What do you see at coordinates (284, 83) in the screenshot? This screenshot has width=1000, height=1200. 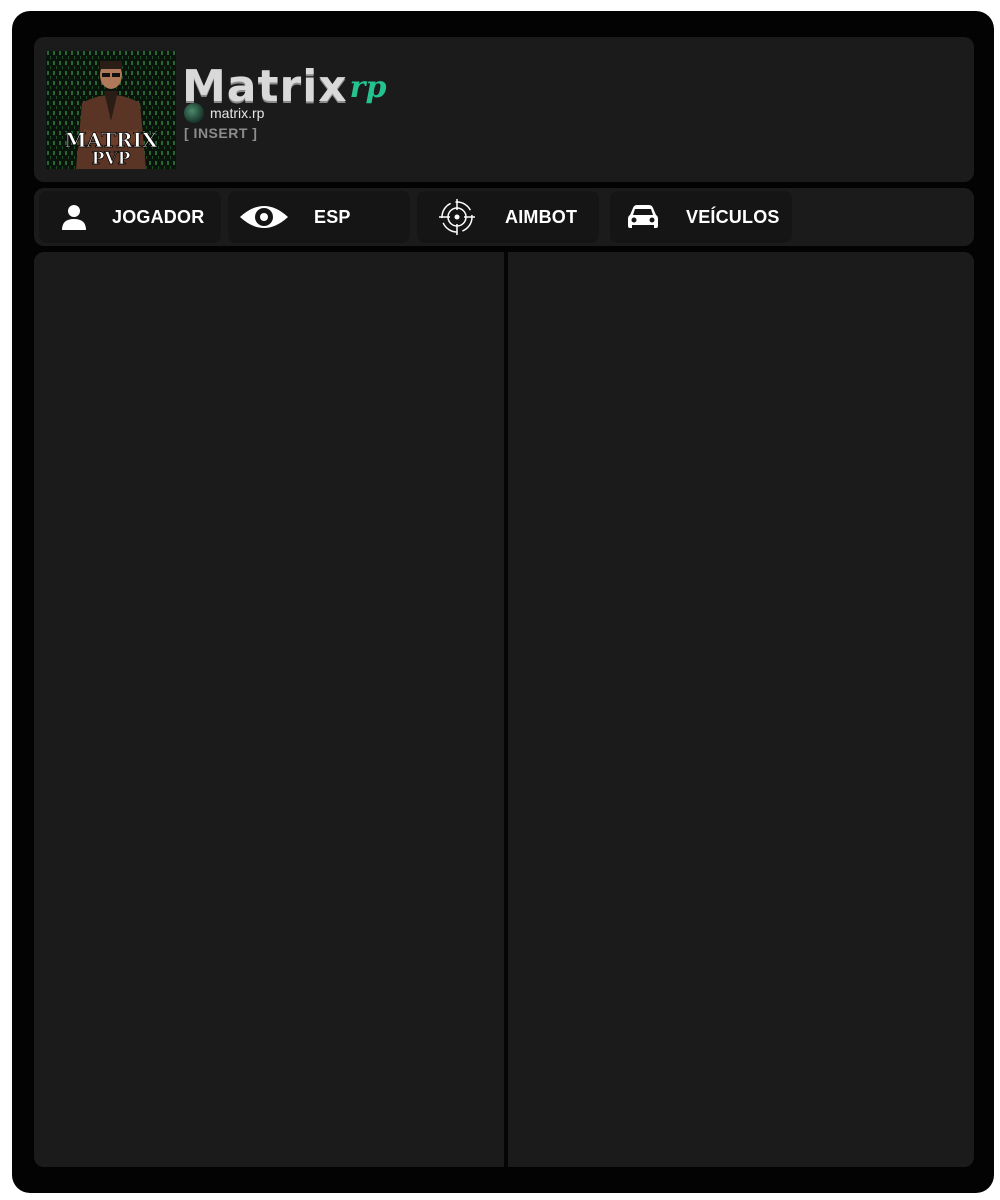 I see `brand-logo: Matrix rp` at bounding box center [284, 83].